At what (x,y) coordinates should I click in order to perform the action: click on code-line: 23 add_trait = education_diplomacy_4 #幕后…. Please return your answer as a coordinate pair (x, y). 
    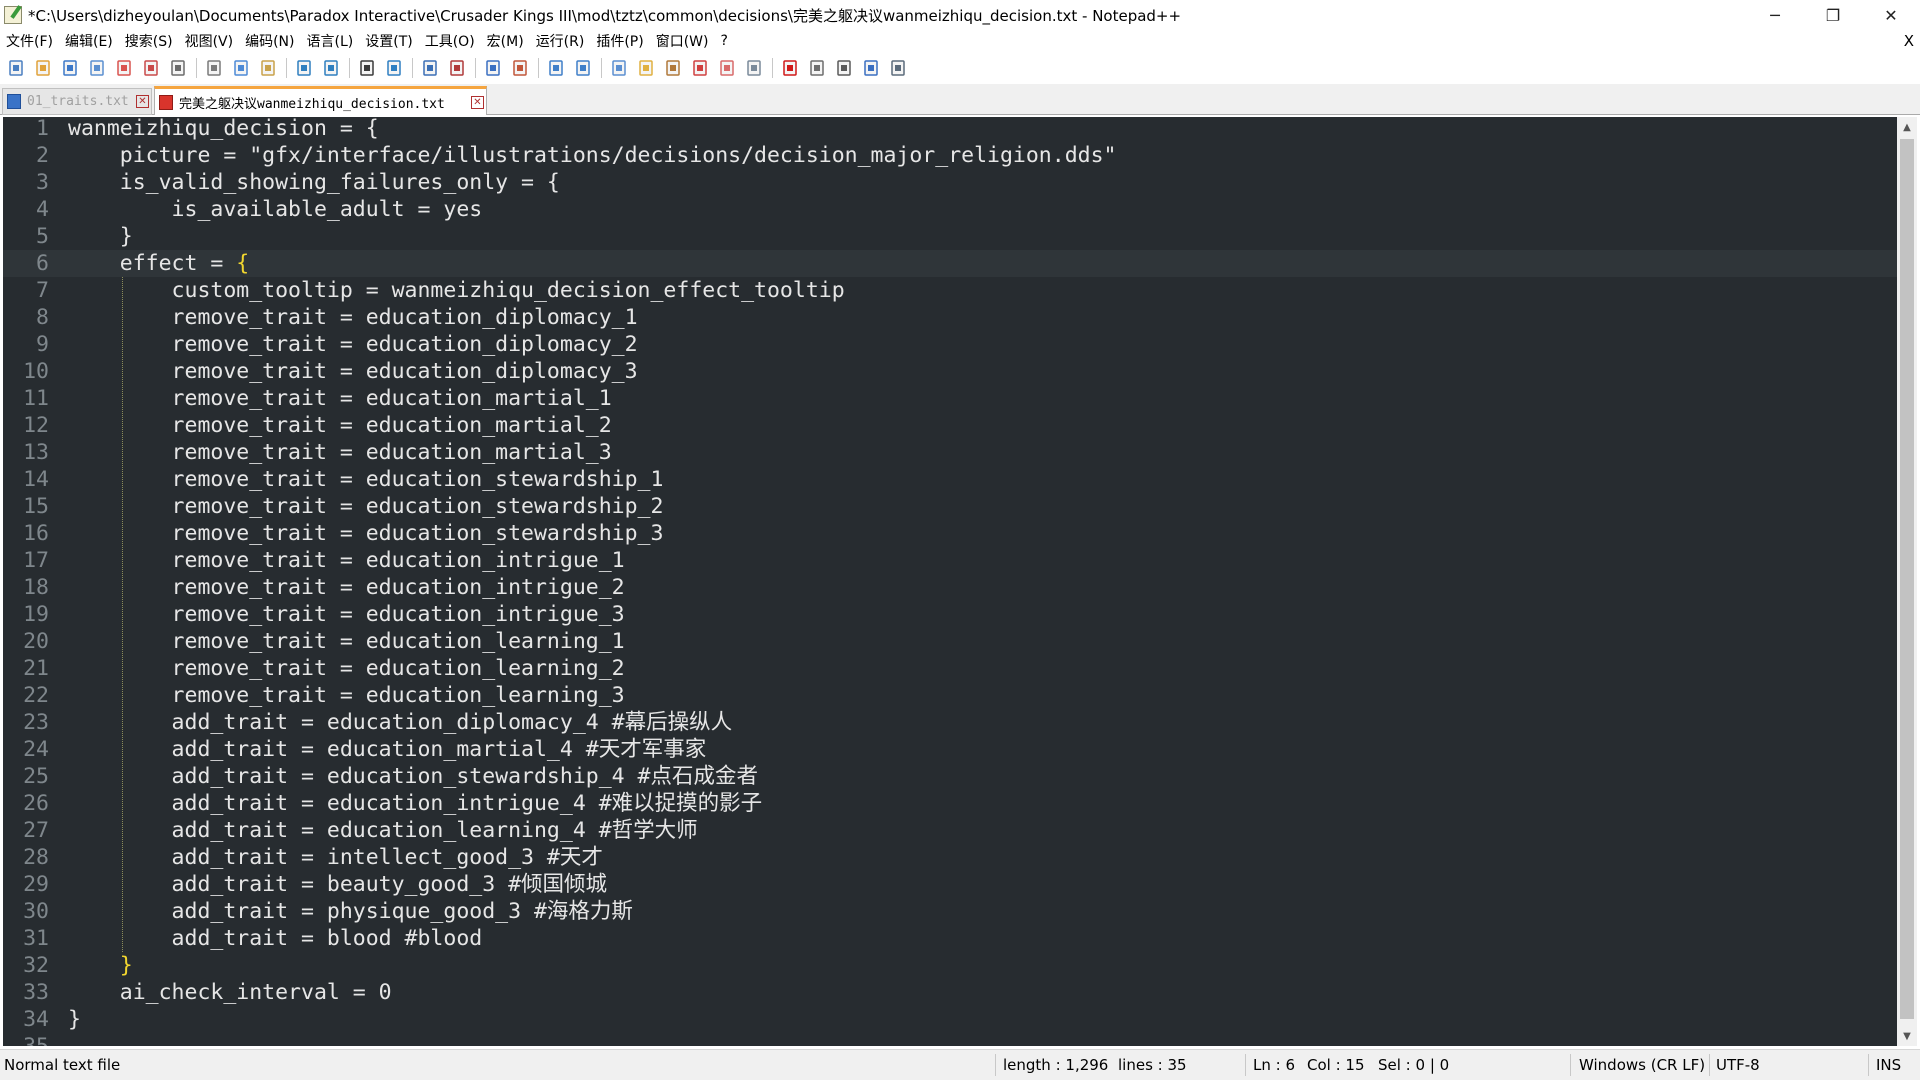
    Looking at the image, I should click on (950, 722).